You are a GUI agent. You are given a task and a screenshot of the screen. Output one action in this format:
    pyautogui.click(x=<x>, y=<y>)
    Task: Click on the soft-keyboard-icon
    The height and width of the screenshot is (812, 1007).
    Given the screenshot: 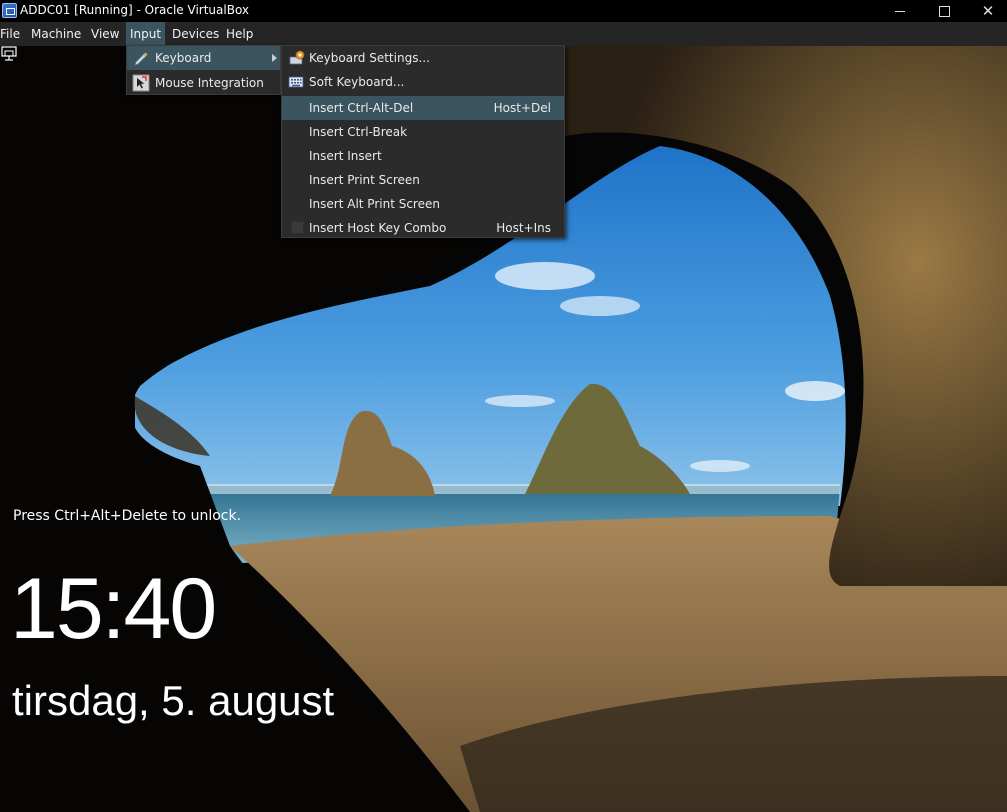 What is the action you would take?
    pyautogui.click(x=296, y=82)
    